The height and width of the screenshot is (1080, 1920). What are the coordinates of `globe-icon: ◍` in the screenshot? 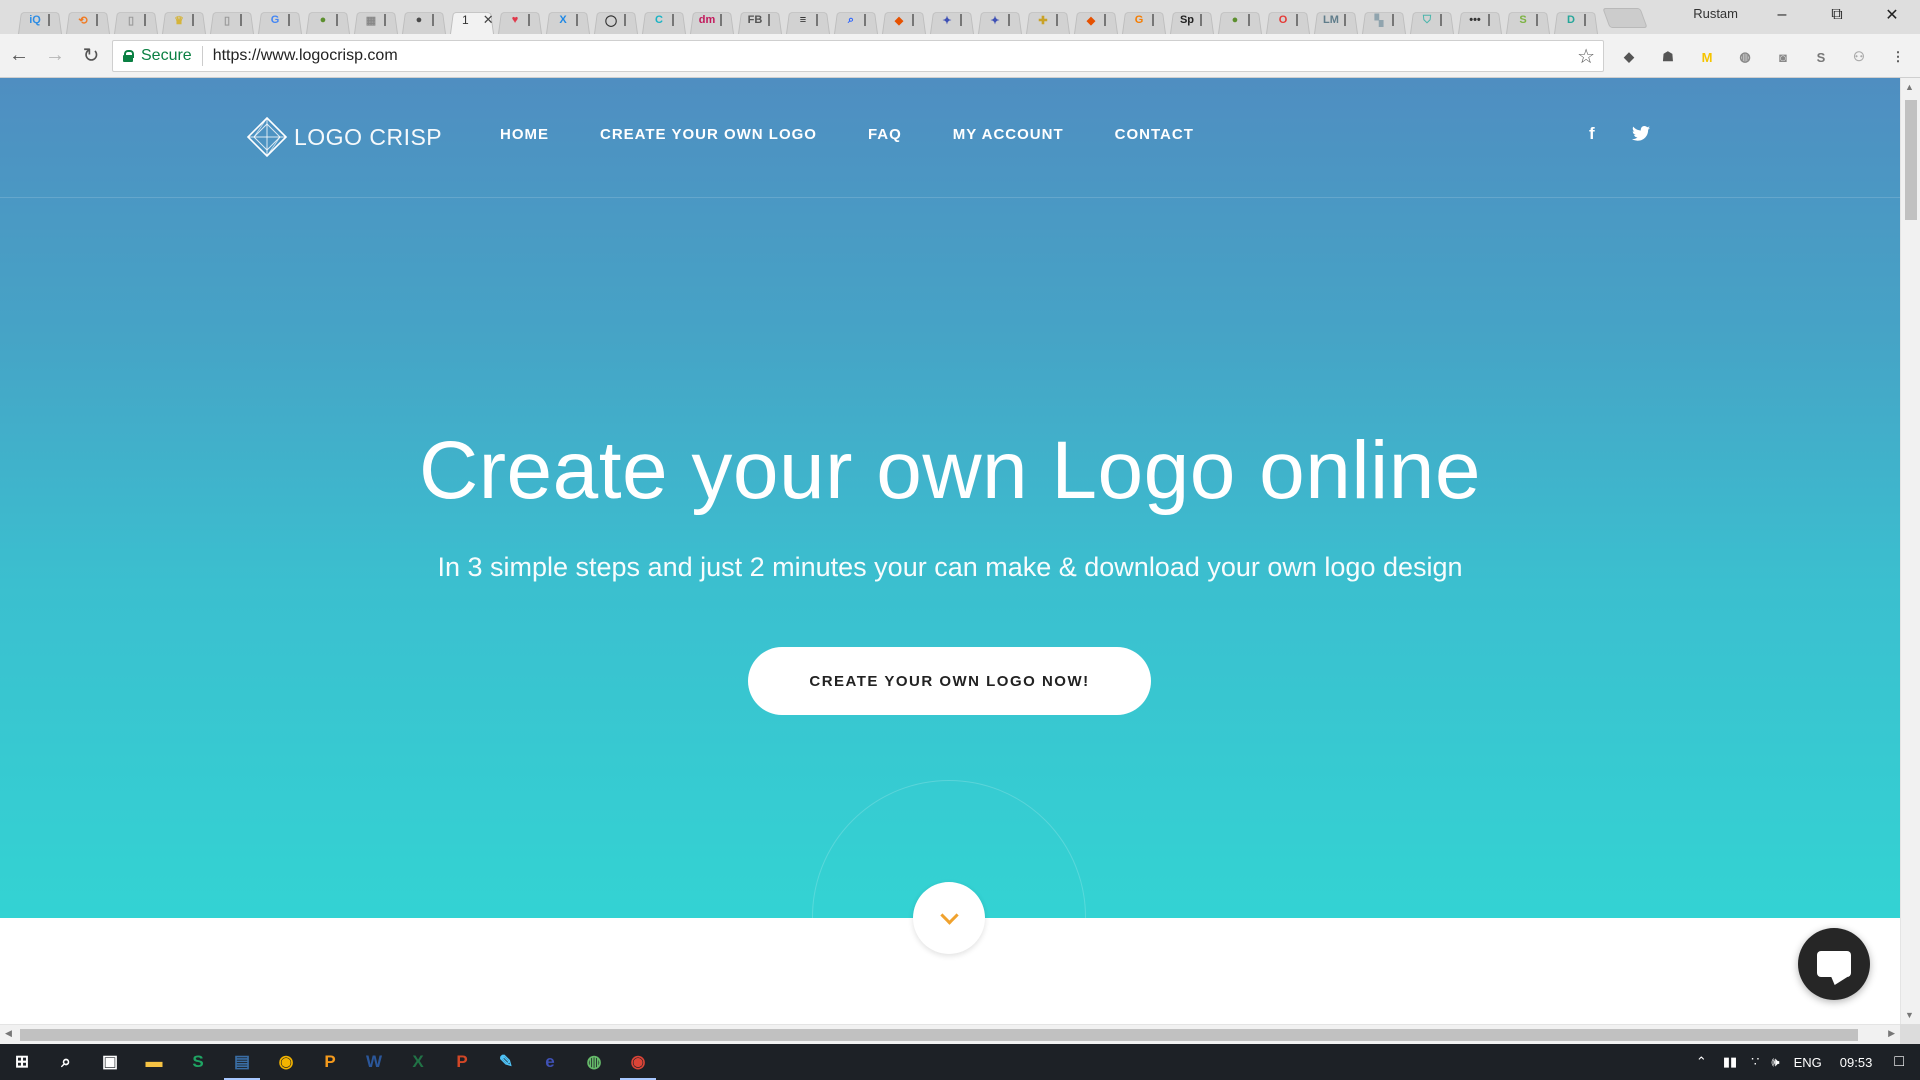 It's located at (1745, 57).